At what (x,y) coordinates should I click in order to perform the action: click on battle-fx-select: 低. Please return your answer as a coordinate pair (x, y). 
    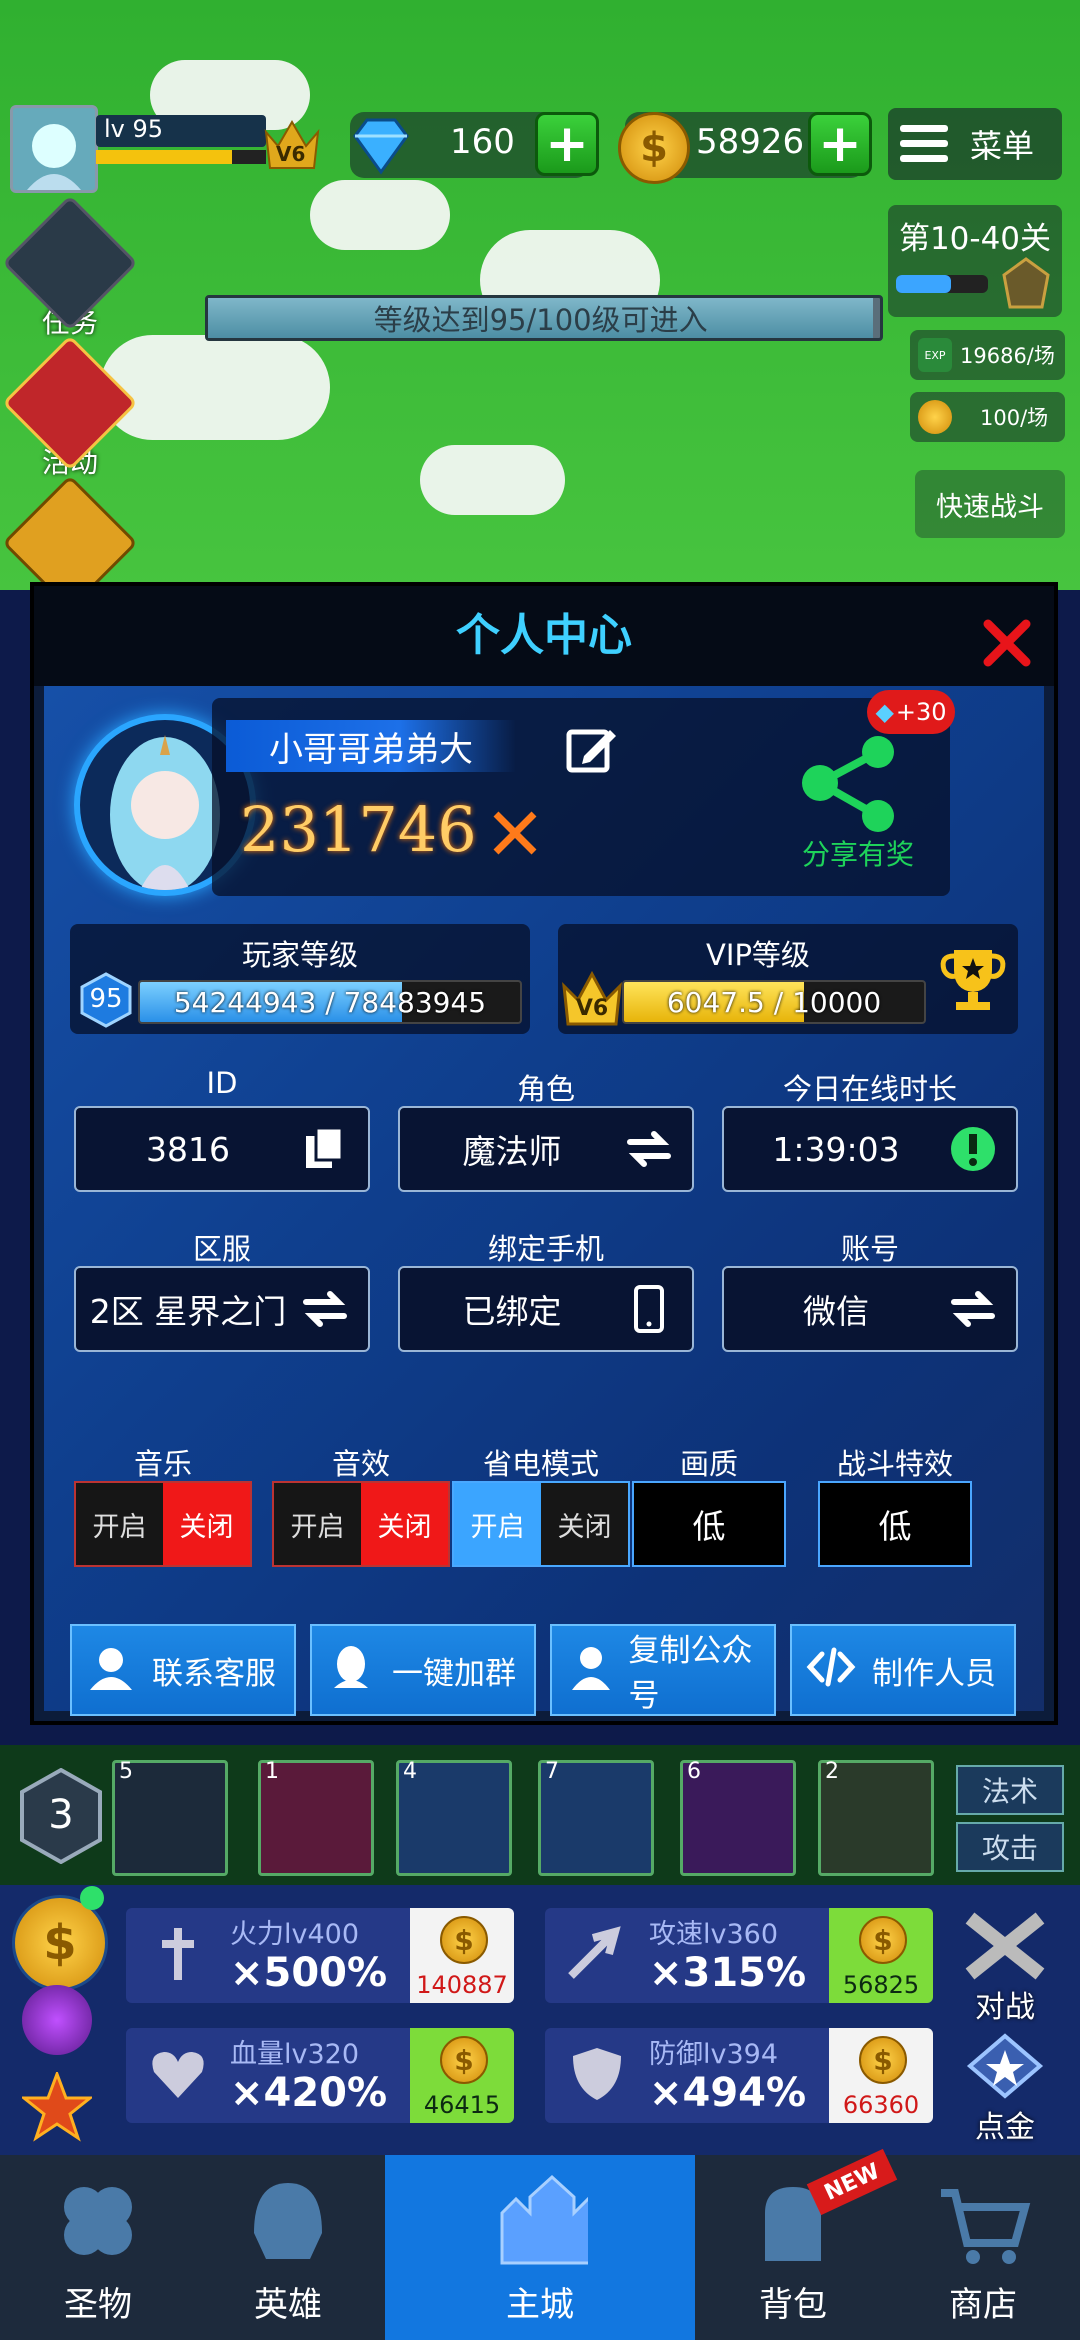
    Looking at the image, I should click on (895, 1524).